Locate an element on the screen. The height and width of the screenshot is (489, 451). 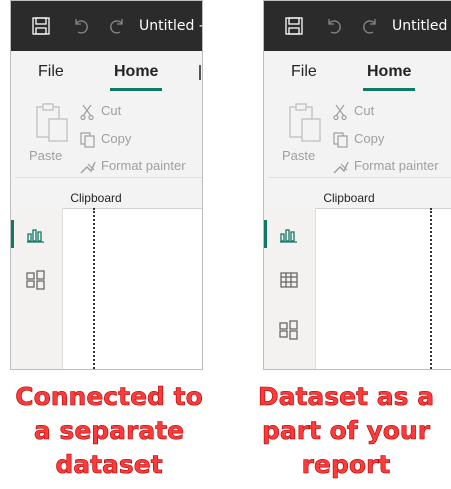
caption-line: dataset is located at coordinates (109, 465).